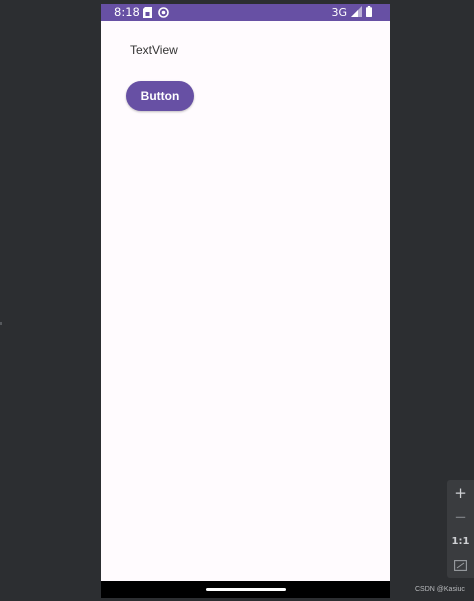 The image size is (474, 601). I want to click on status-time: 8:18, so click(127, 12).